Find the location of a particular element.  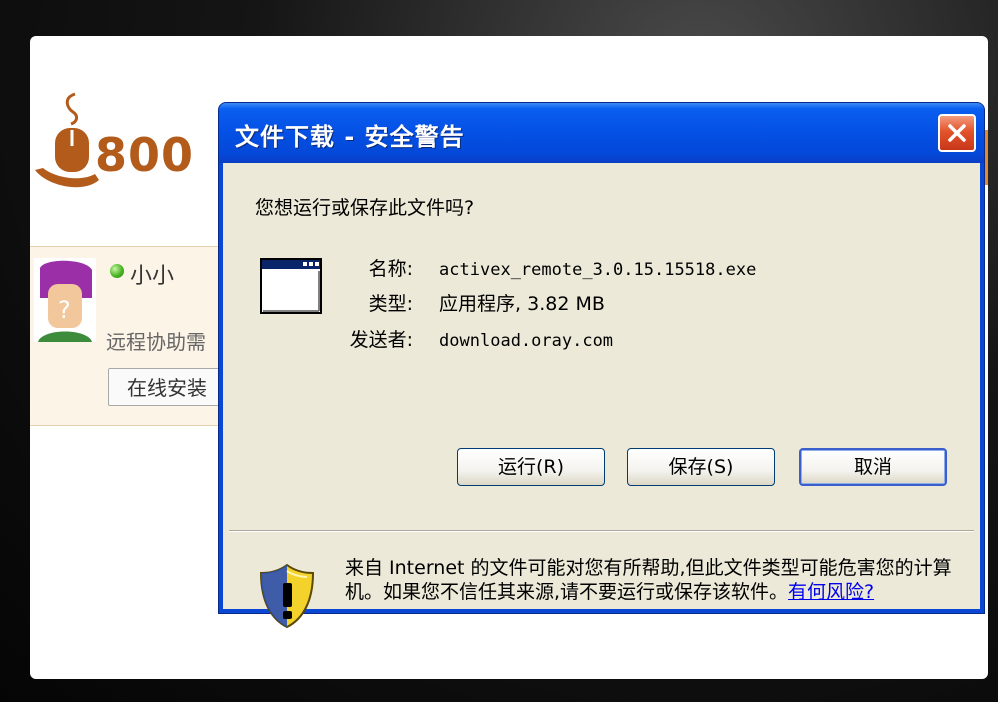

dialog-title: 文件下载 - 安全警告 is located at coordinates (350, 137).